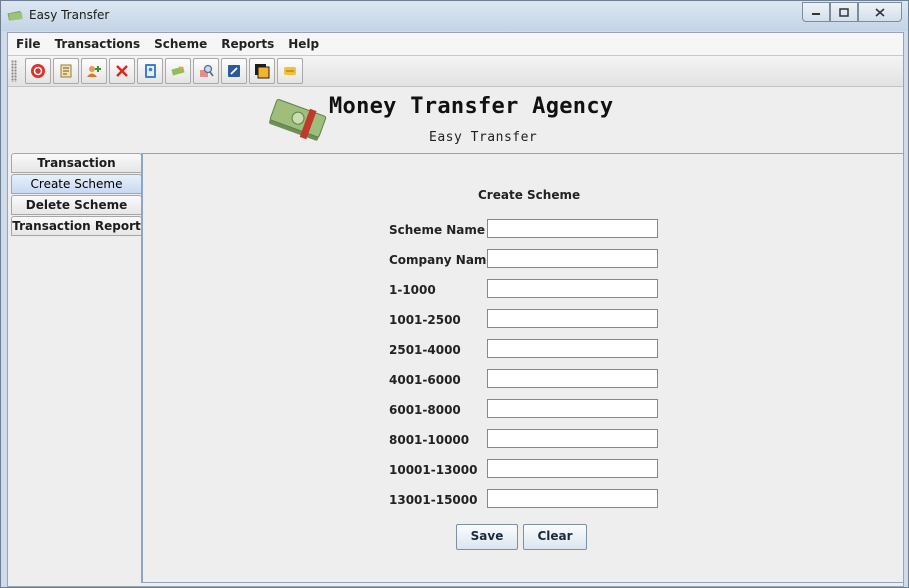 The image size is (909, 588). I want to click on toolbar, so click(455, 71).